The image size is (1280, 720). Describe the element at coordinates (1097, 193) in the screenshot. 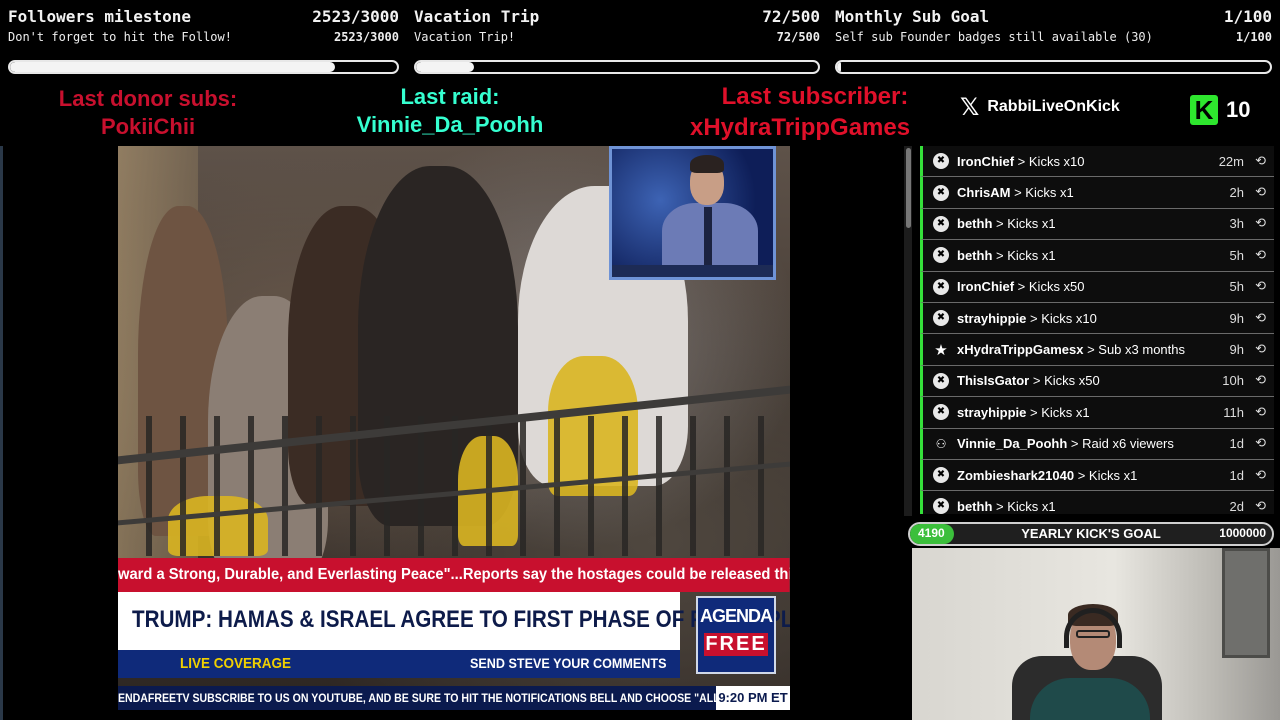

I see `event-row: ✖ ChrisAM > Kicks x1 2h ⟲` at that location.